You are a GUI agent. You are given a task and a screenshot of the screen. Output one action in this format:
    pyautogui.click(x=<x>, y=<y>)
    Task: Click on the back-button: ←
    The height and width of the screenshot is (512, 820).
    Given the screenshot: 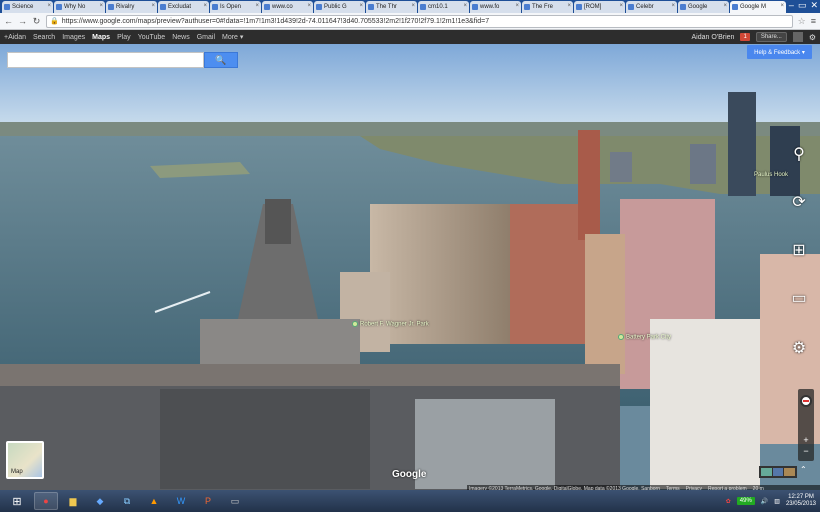 What is the action you would take?
    pyautogui.click(x=8, y=21)
    